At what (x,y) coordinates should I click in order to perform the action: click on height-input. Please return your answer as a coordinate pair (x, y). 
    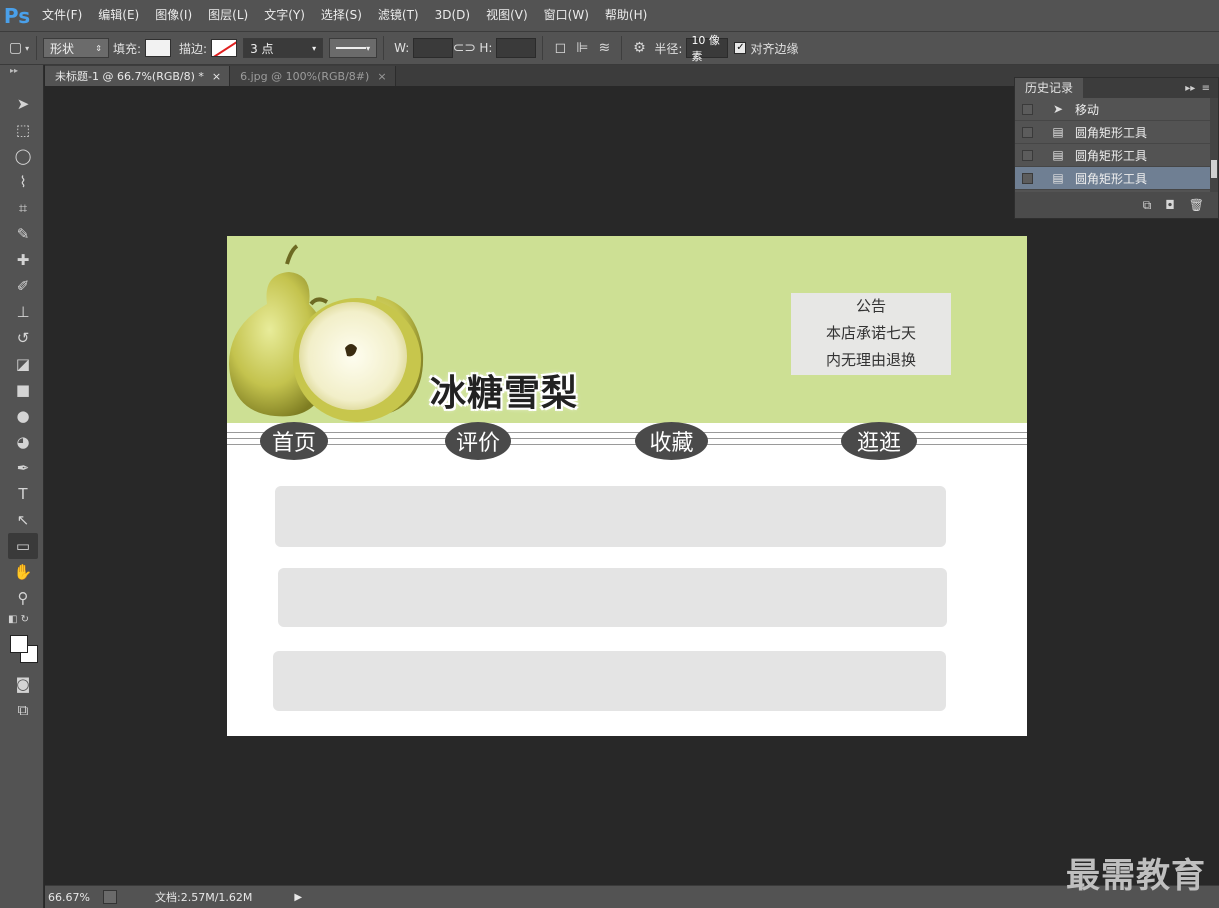
    Looking at the image, I should click on (516, 48).